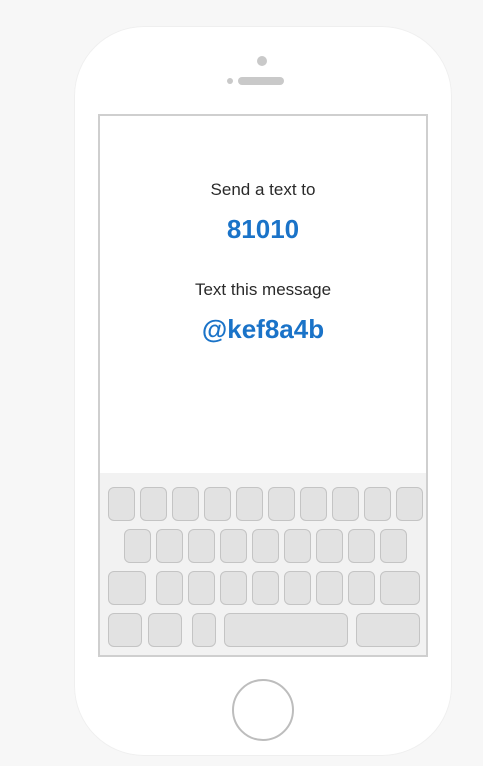  Describe the element at coordinates (263, 229) in the screenshot. I see `phone-number: 81010` at that location.